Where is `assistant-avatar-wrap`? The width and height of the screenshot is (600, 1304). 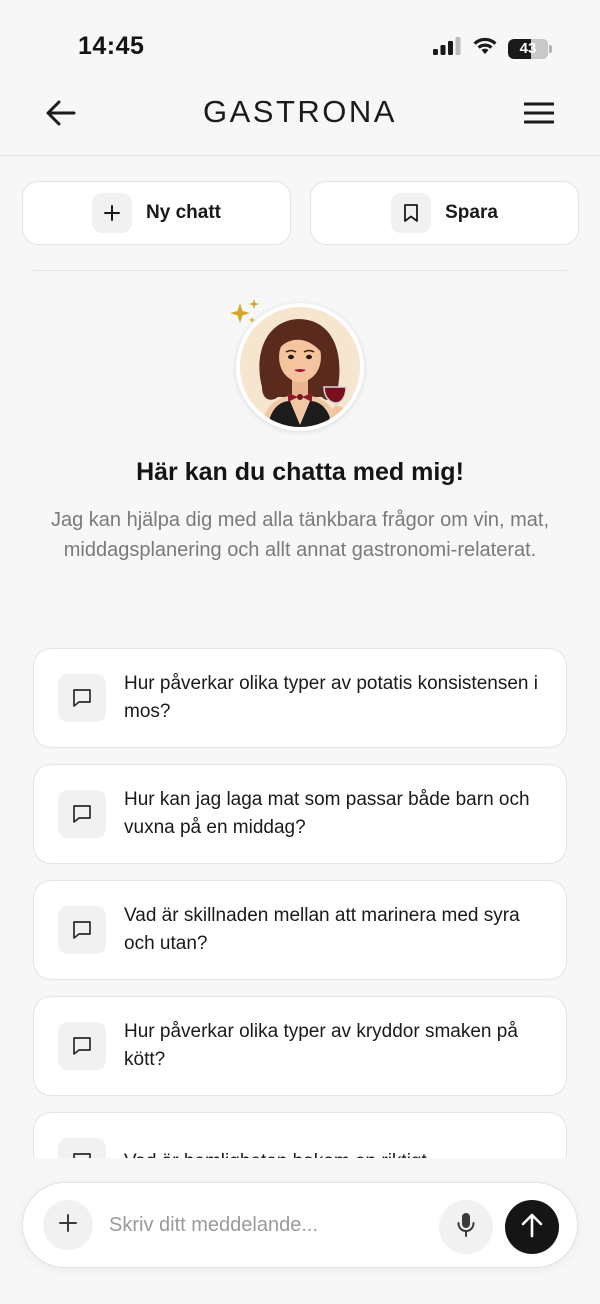
assistant-avatar-wrap is located at coordinates (297, 365).